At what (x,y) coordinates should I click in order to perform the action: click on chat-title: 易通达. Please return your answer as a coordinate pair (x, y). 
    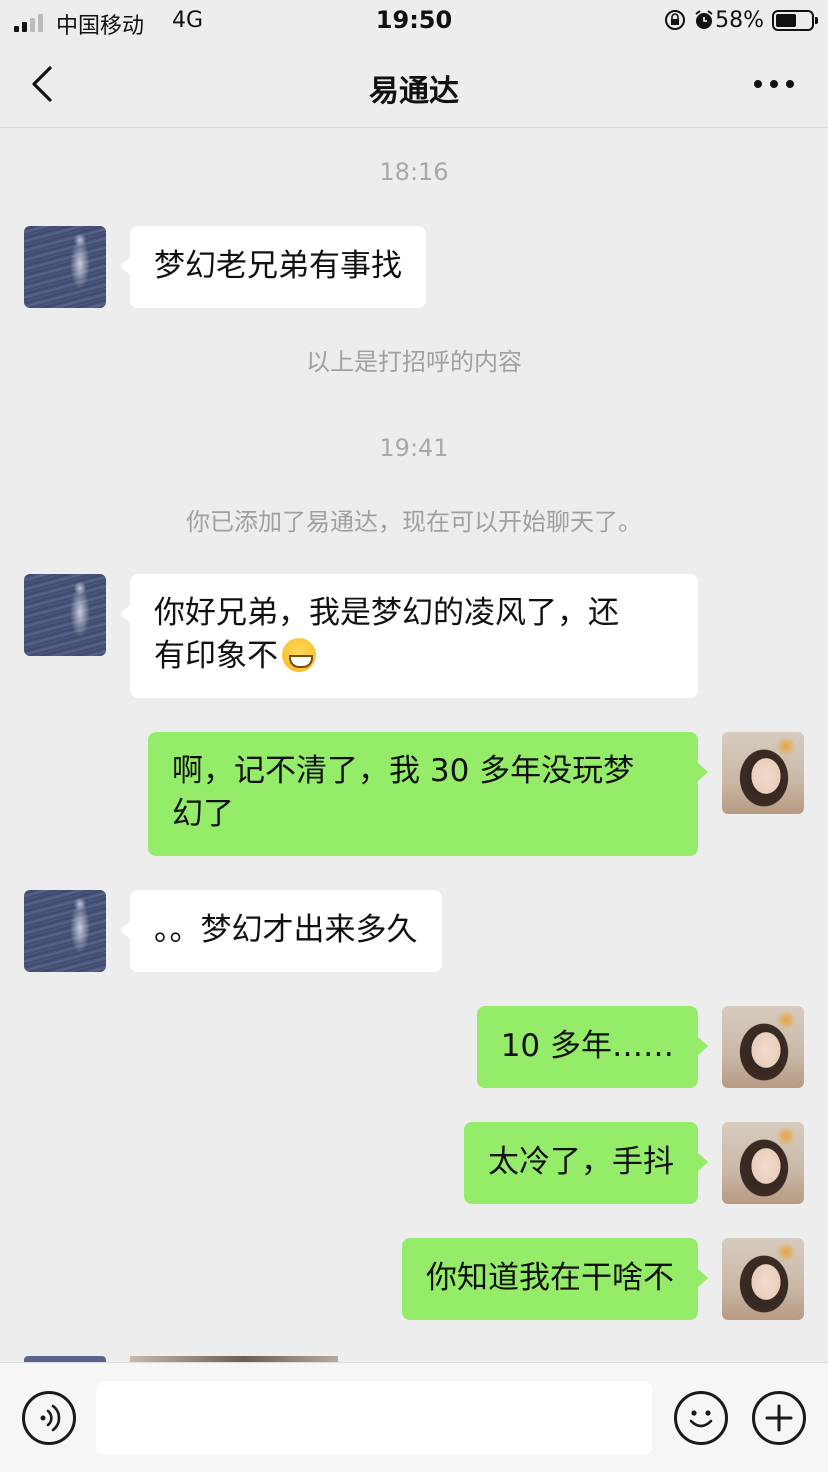
    Looking at the image, I should click on (414, 91).